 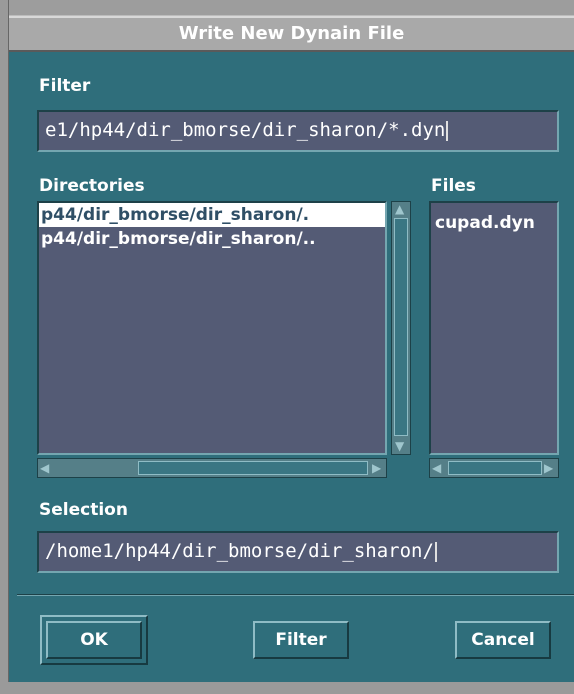 I want to click on selection-label: Selection, so click(x=83, y=510).